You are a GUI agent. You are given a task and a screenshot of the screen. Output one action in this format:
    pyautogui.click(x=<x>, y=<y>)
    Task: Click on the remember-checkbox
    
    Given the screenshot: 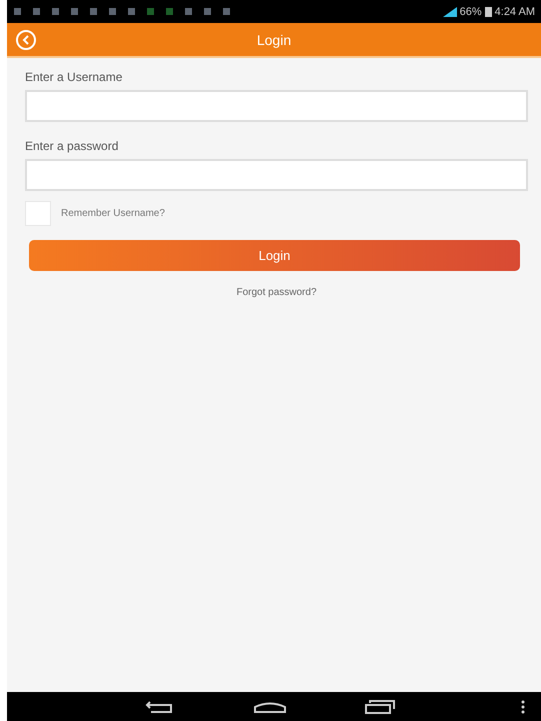 What is the action you would take?
    pyautogui.click(x=38, y=213)
    